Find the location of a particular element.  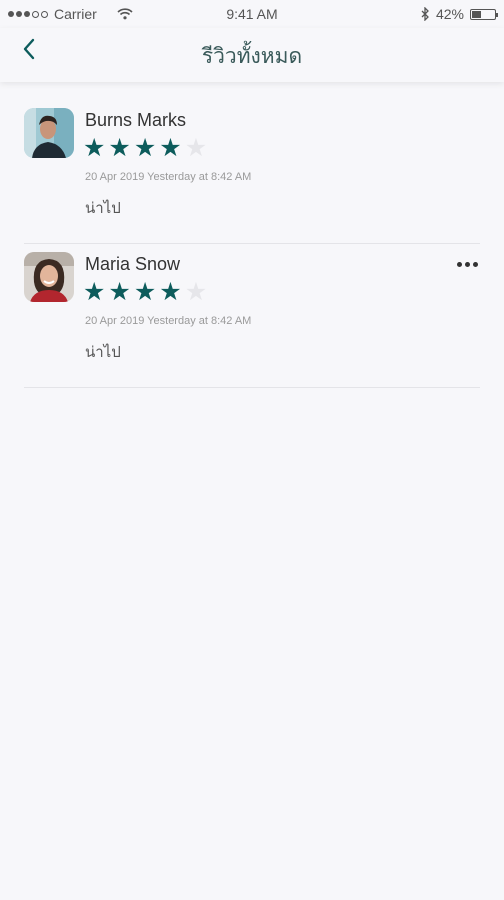

nav-bar: รีวิวทั้งหมด is located at coordinates (252, 55).